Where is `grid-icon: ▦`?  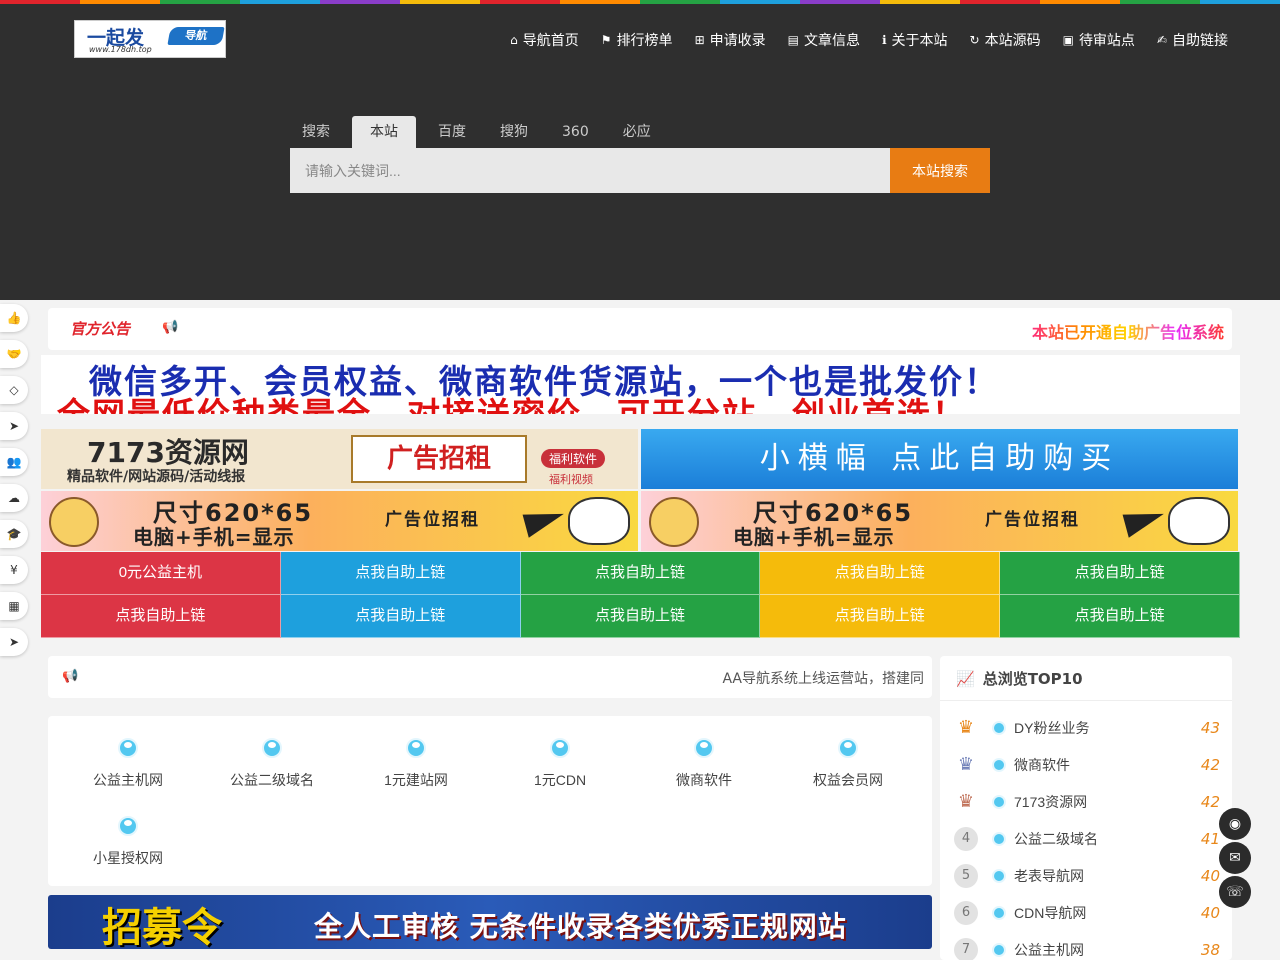
grid-icon: ▦ is located at coordinates (14, 606).